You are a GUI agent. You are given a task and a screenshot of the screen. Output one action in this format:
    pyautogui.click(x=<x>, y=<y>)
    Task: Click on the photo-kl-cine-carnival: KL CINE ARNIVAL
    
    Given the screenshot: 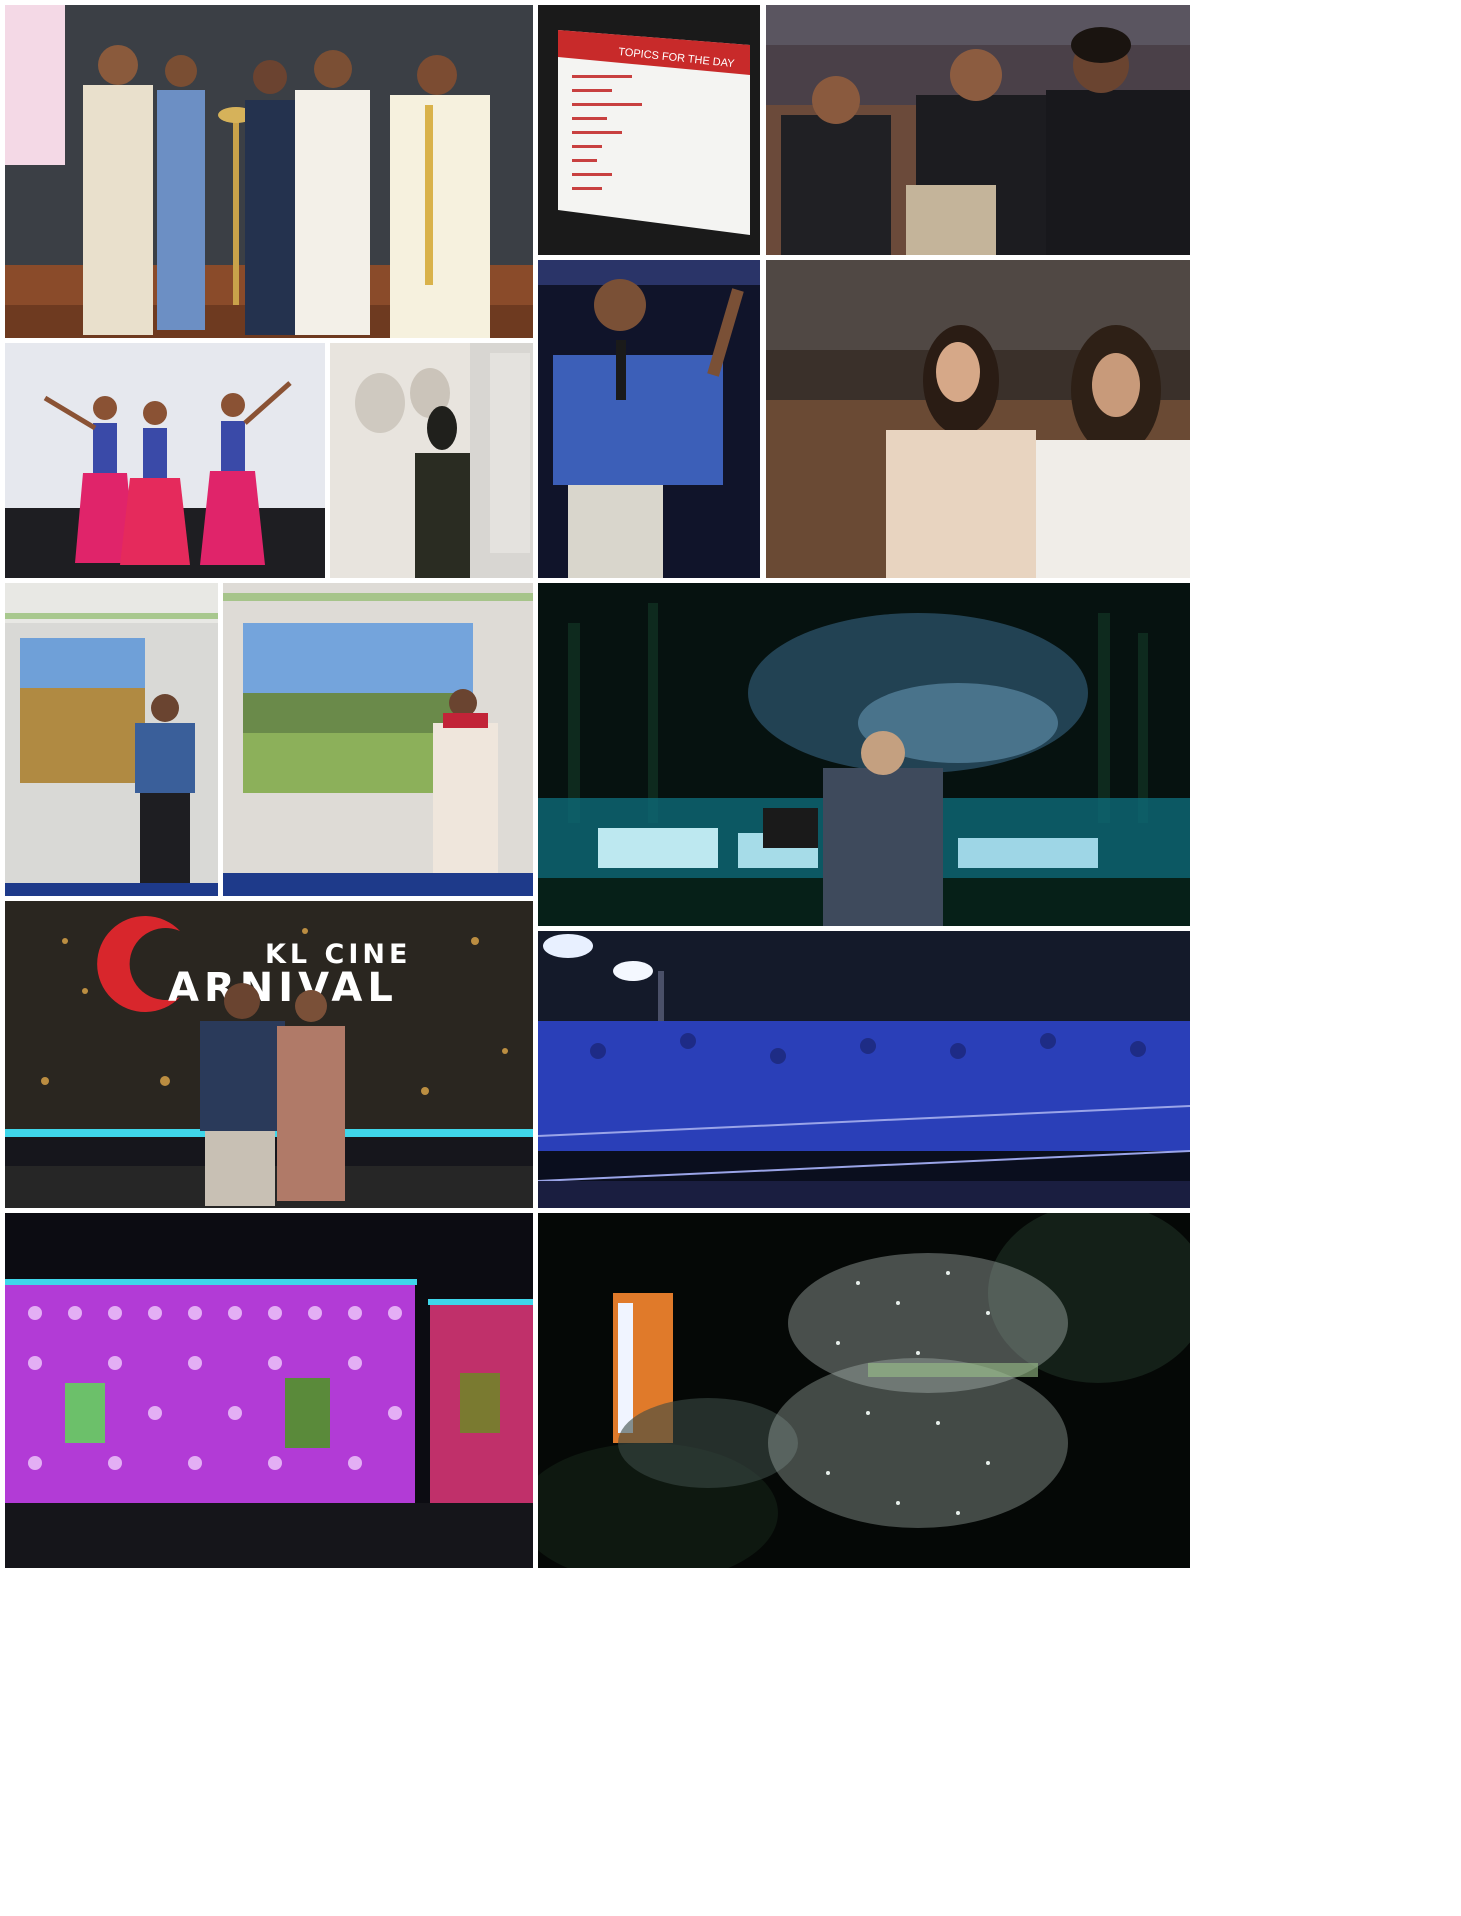 What is the action you would take?
    pyautogui.click(x=269, y=1054)
    